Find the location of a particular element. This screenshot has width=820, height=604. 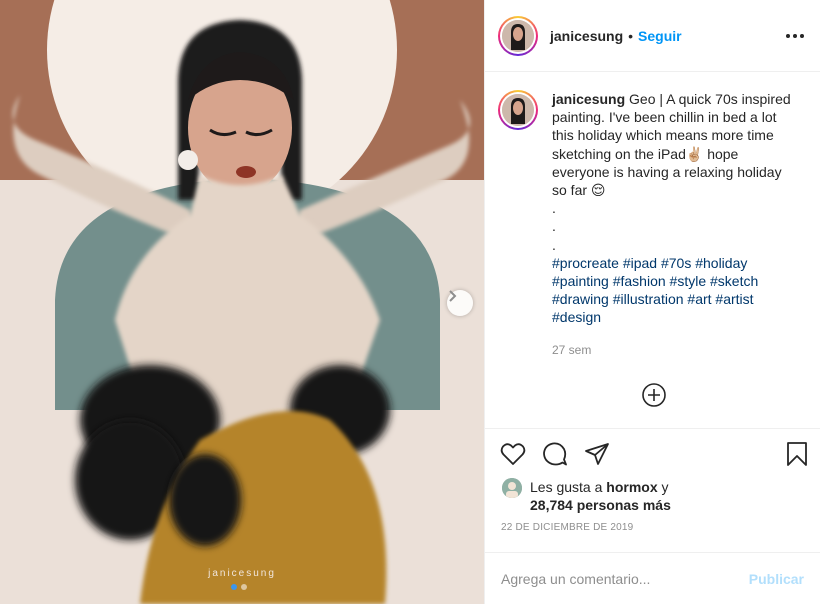

carousel-next-button is located at coordinates (460, 303).